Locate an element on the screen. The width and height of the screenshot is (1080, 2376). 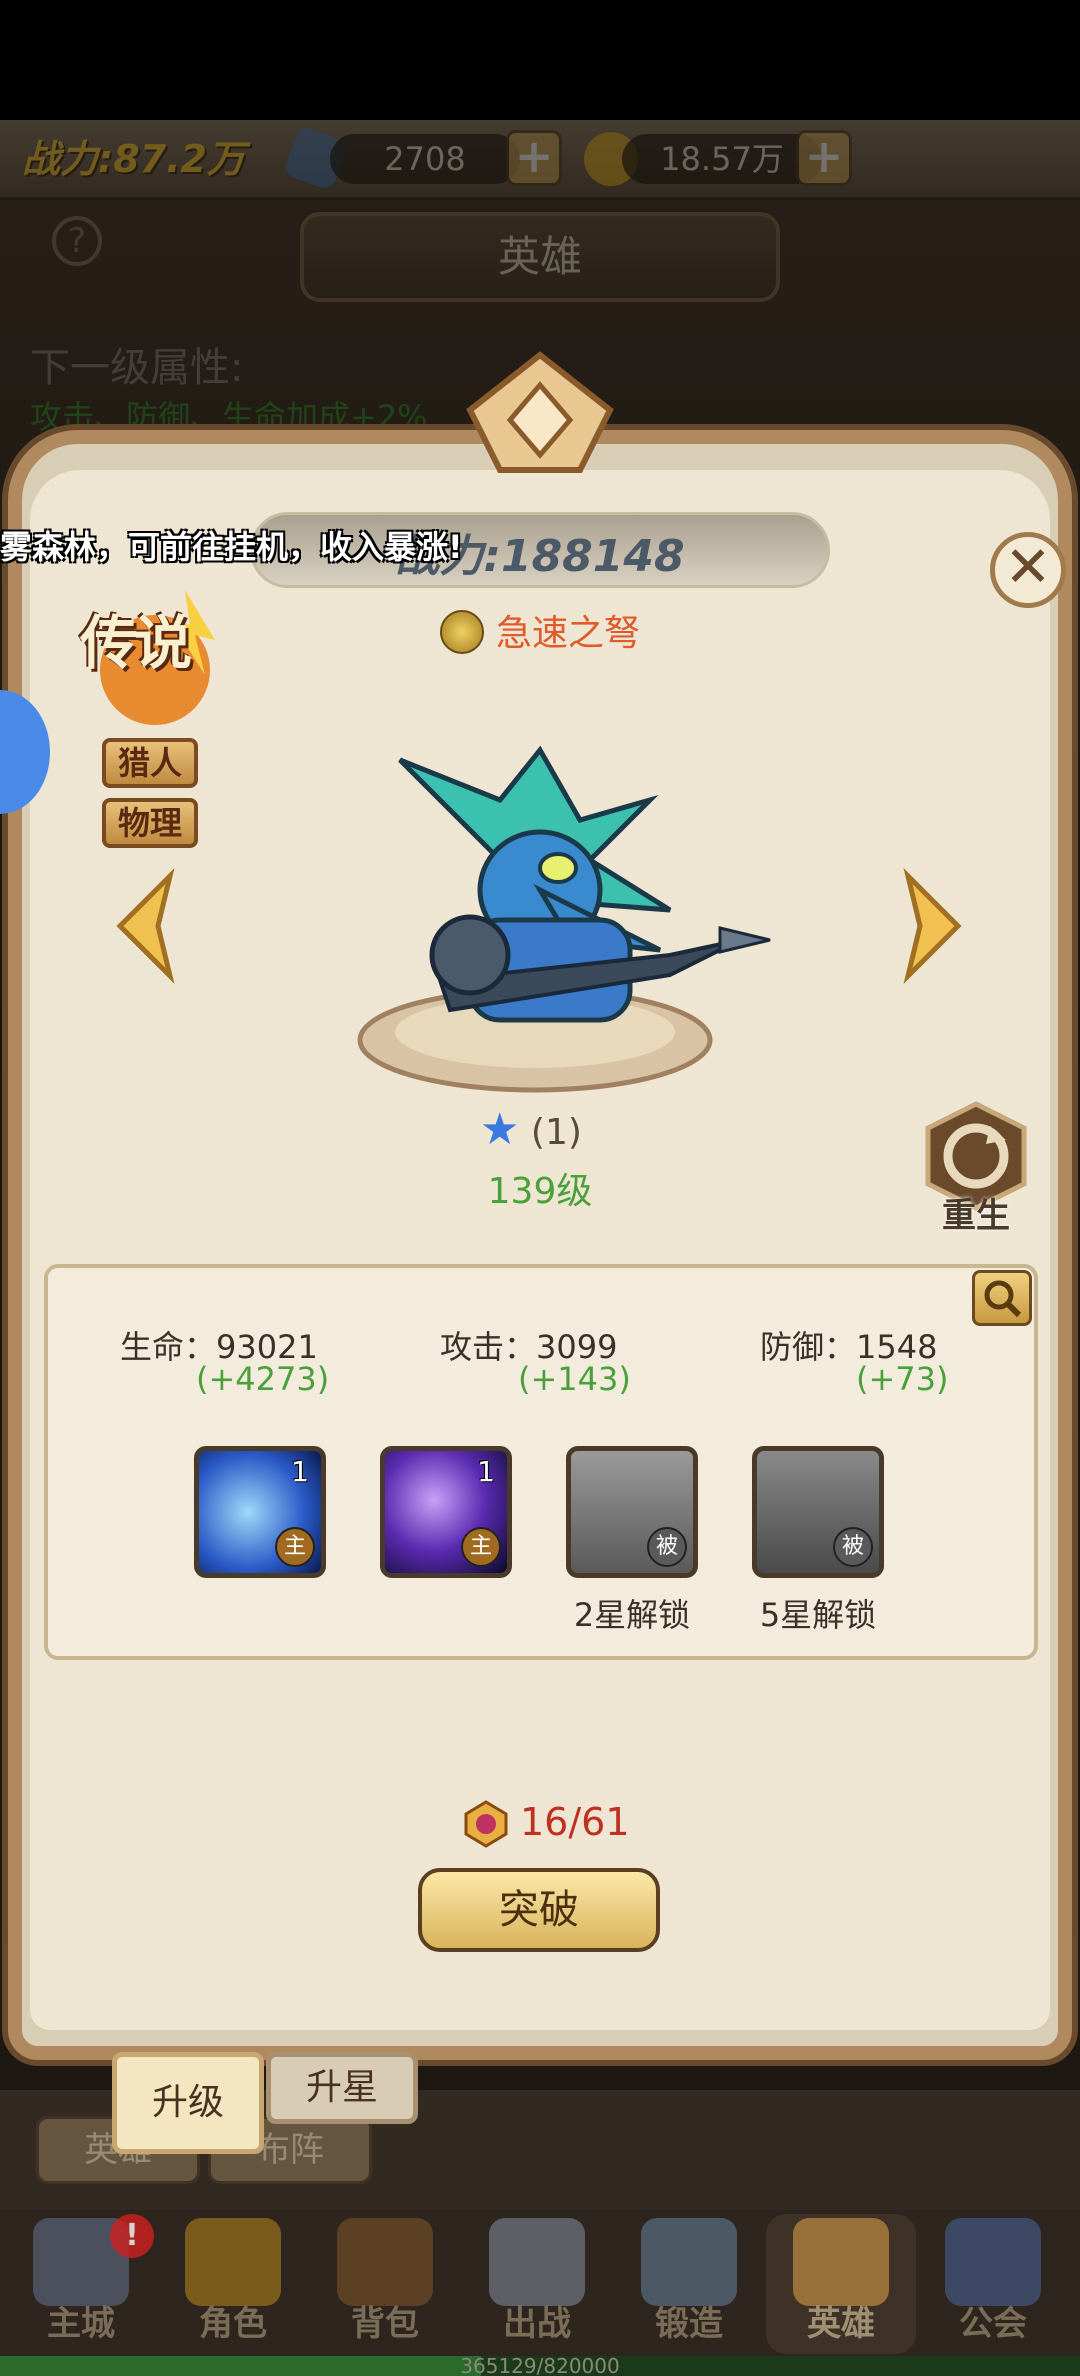
hero-badge-icon is located at coordinates (841, 2262).